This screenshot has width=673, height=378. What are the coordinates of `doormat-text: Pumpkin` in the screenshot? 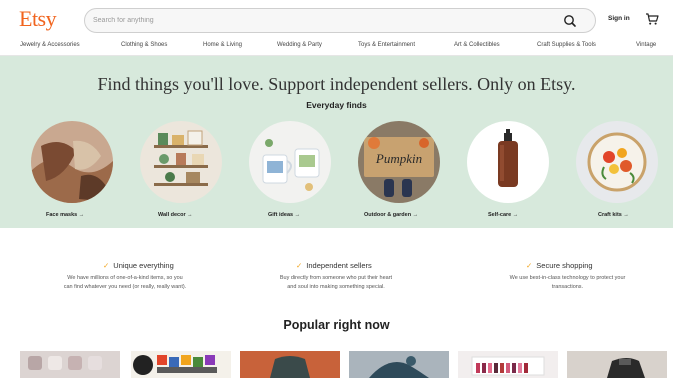 It's located at (398, 158).